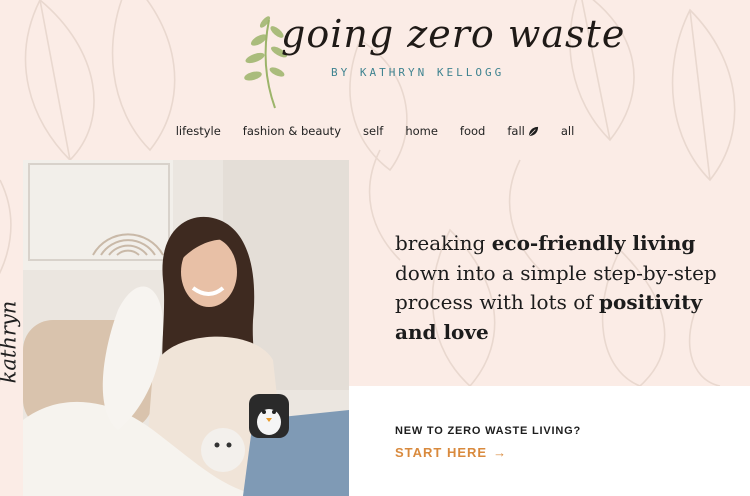 The image size is (750, 496). I want to click on leaf-icon, so click(533, 131).